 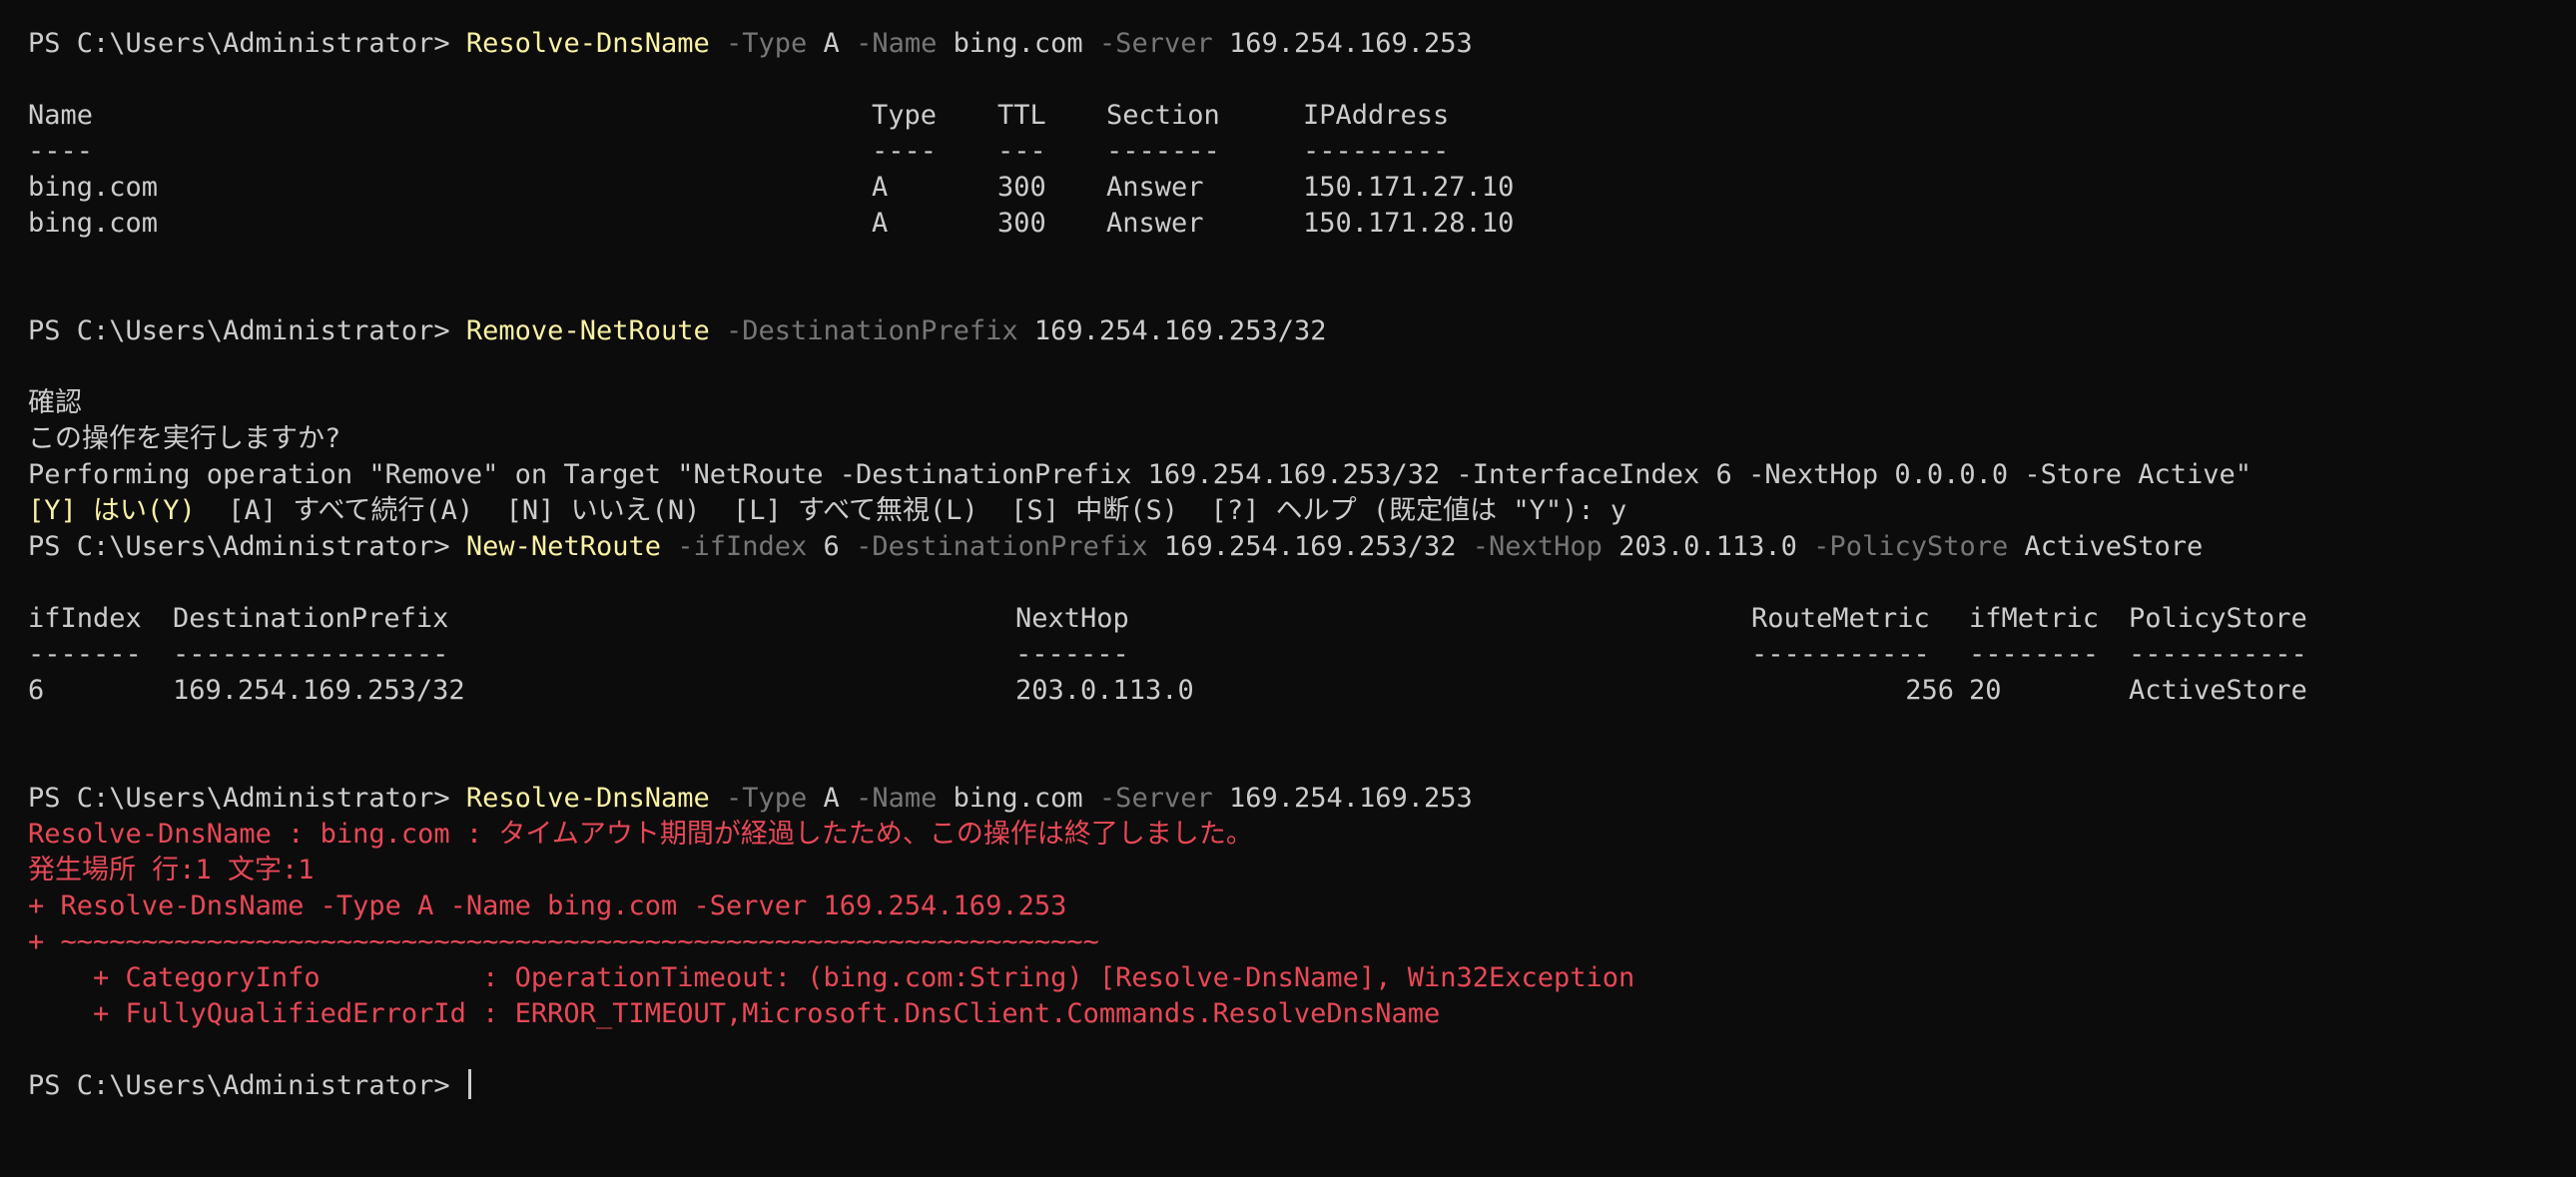 I want to click on dns-table-underline: ---- ---- --- ------- ---------, so click(x=1288, y=152).